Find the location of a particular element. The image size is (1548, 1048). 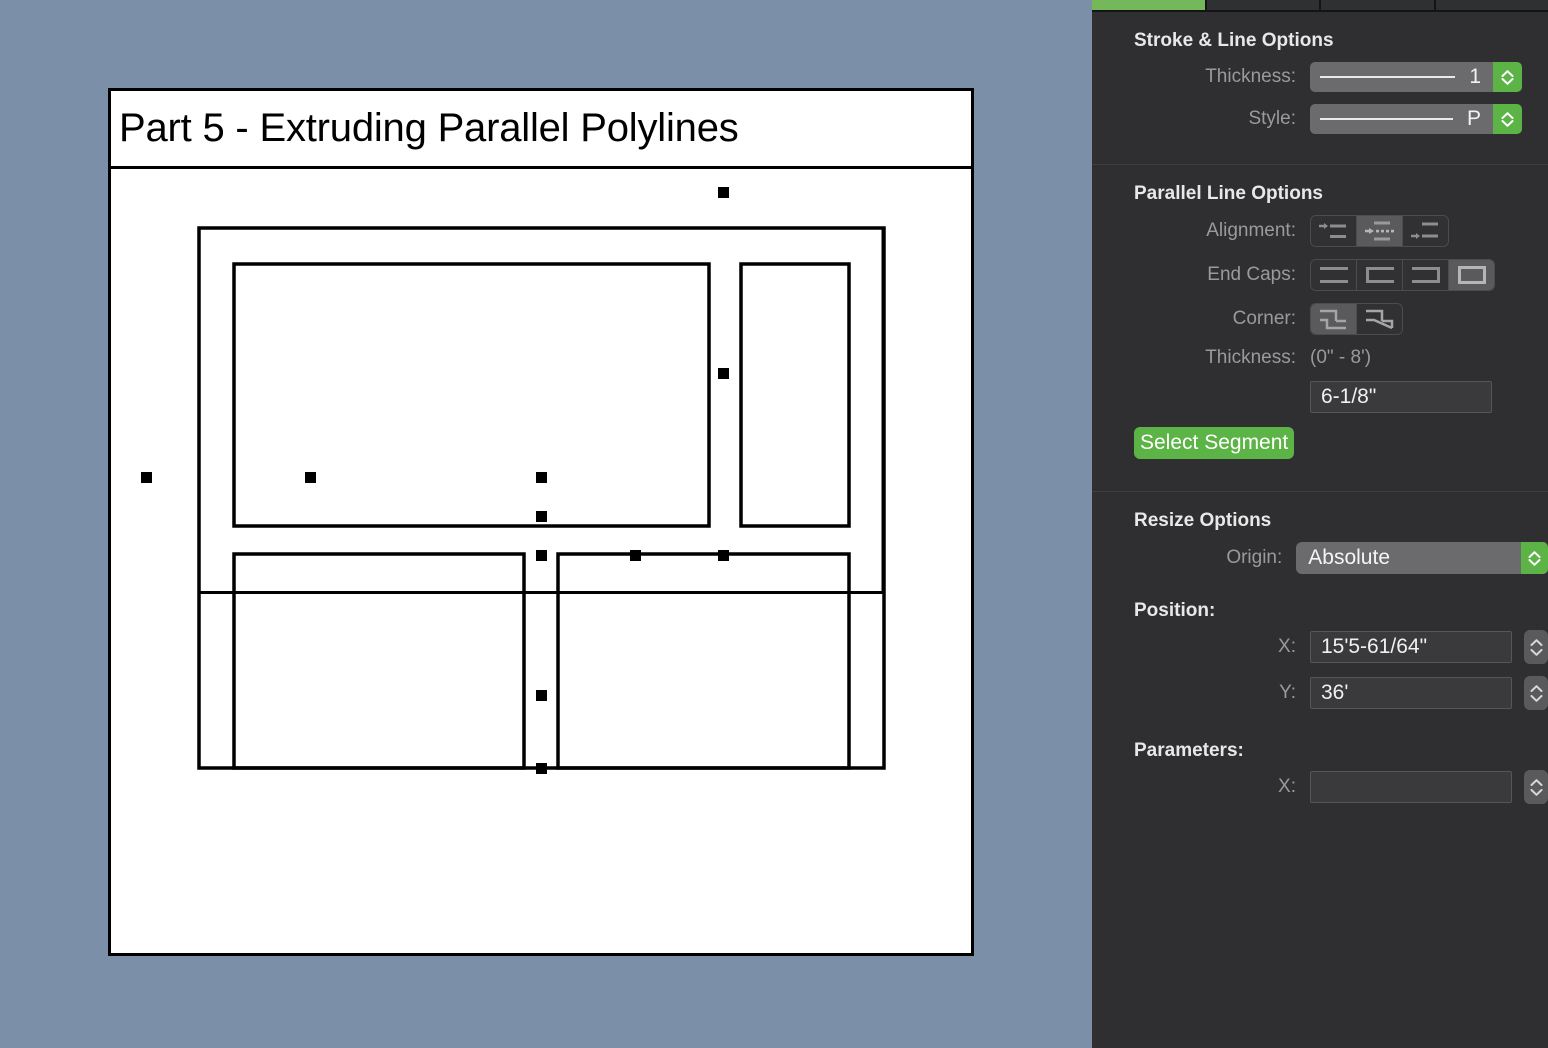

parameters-label: Parameters: is located at coordinates (1189, 750).